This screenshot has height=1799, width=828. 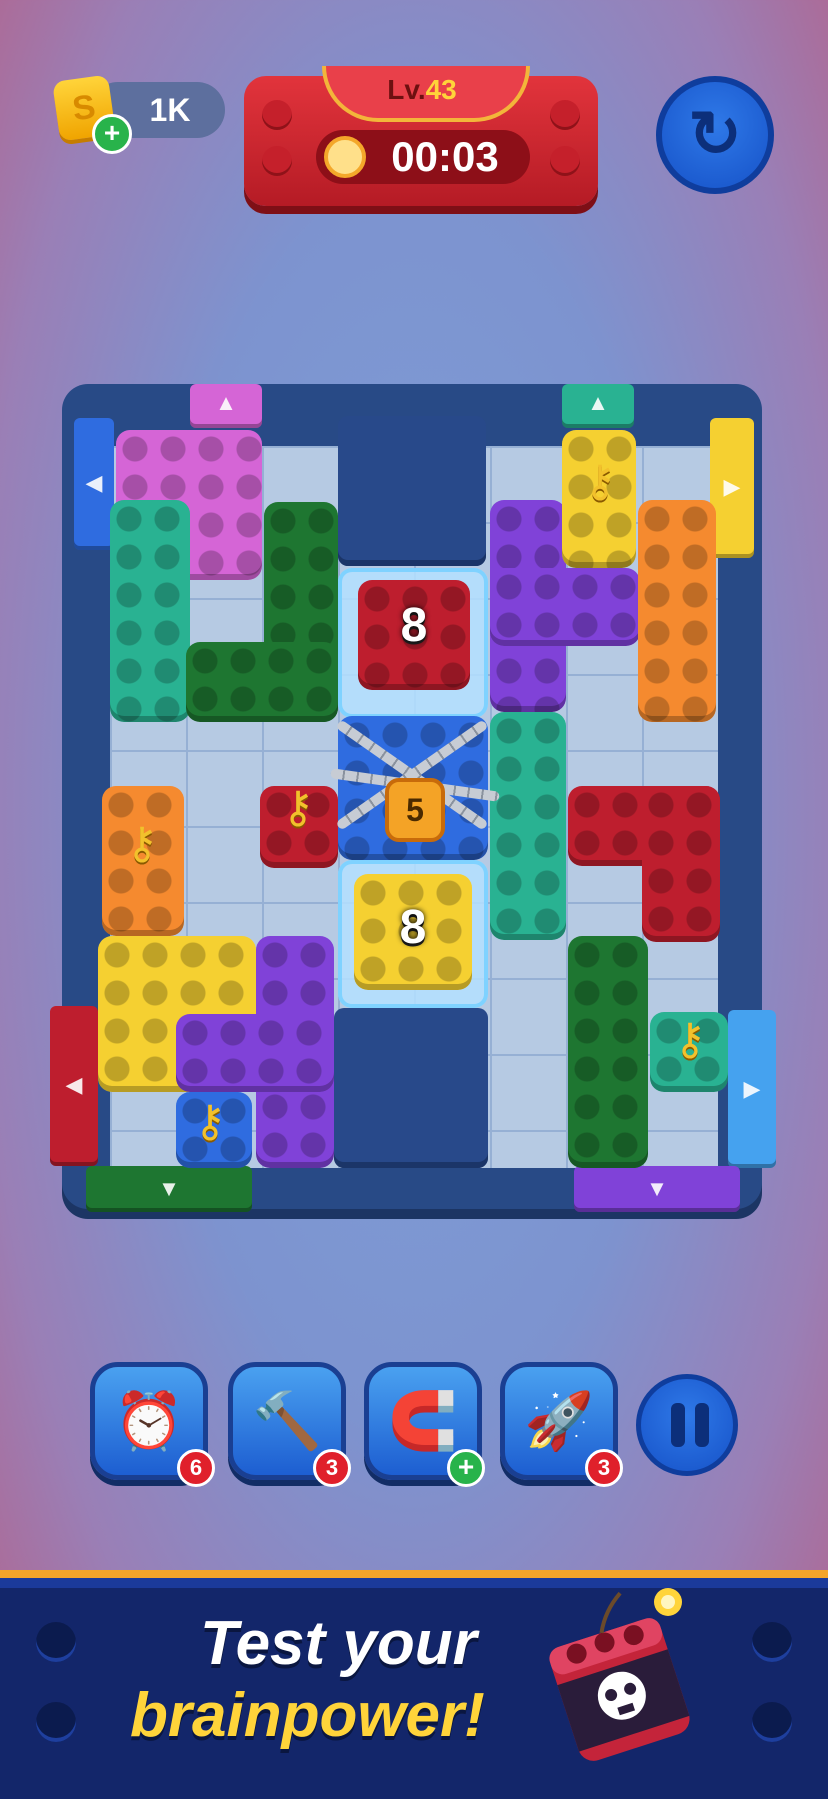 I want to click on booster-add-badge: +, so click(x=466, y=1468).